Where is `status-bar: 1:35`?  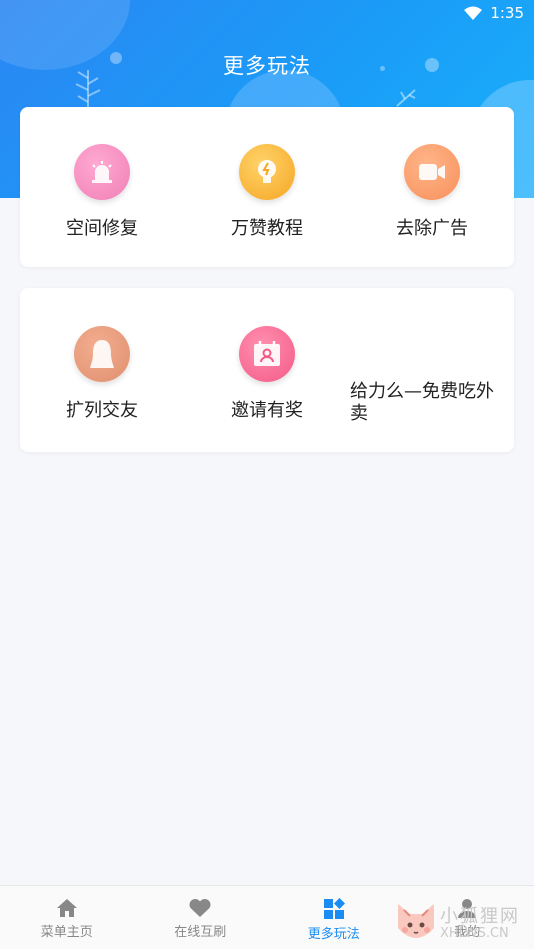
status-bar: 1:35 is located at coordinates (494, 13).